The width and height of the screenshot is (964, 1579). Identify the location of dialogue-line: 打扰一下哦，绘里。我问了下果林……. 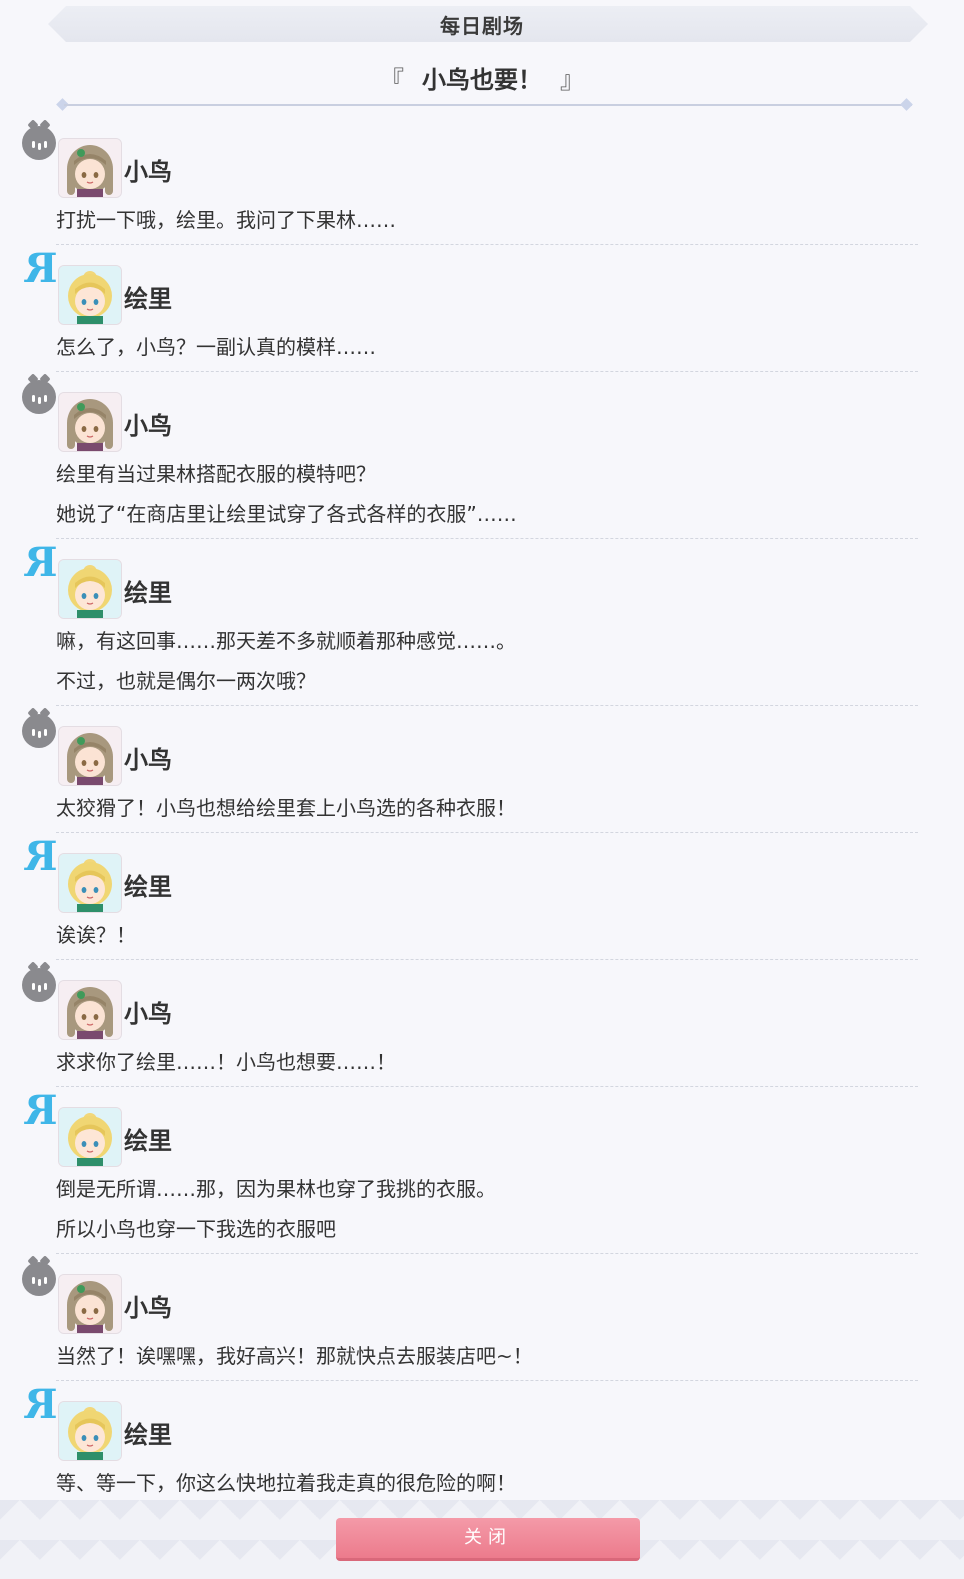
(226, 220).